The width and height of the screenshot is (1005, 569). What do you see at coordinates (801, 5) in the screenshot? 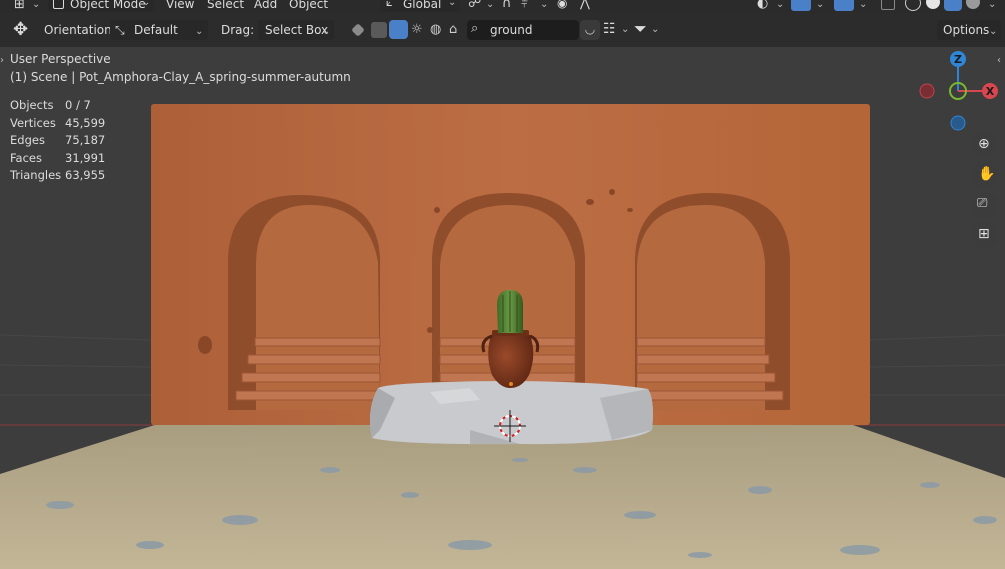
I see `gizmo-toggle-icon` at bounding box center [801, 5].